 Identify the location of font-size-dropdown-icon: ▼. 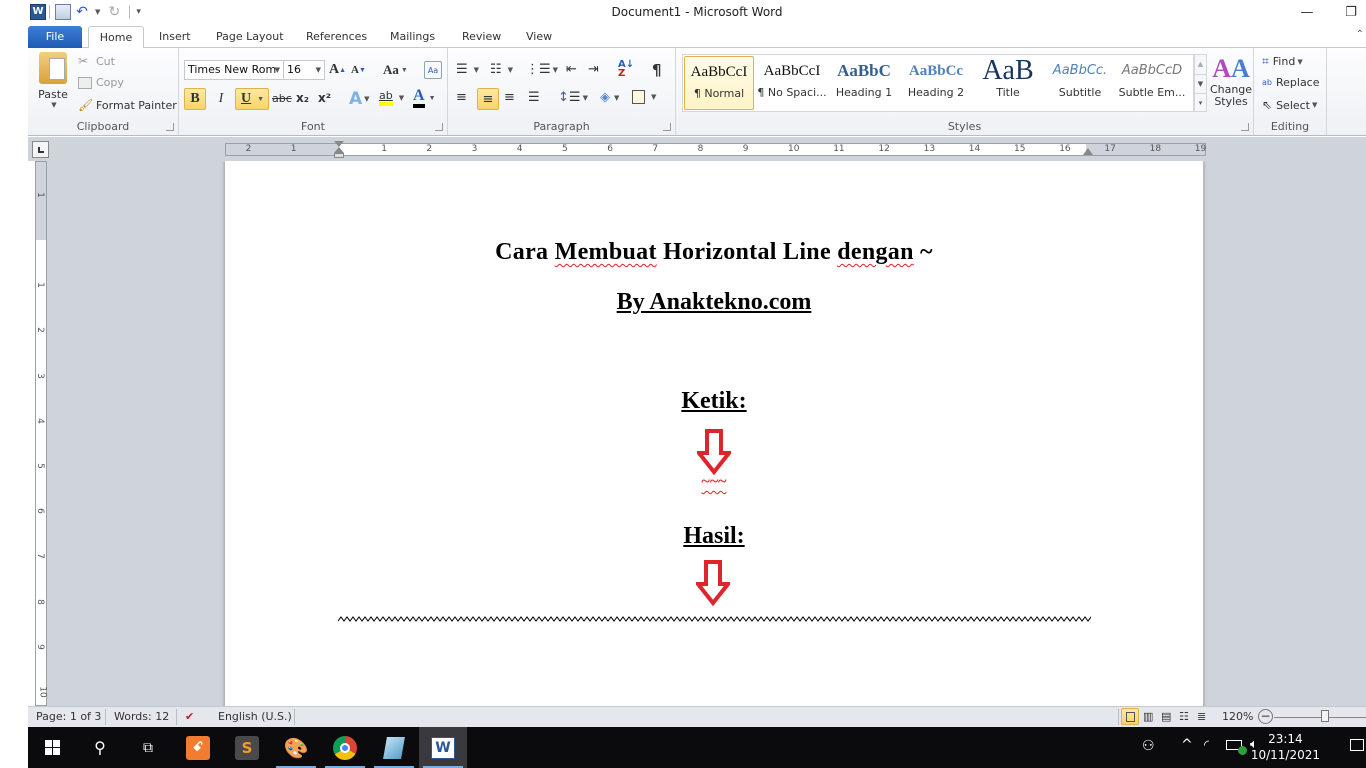
(318, 70).